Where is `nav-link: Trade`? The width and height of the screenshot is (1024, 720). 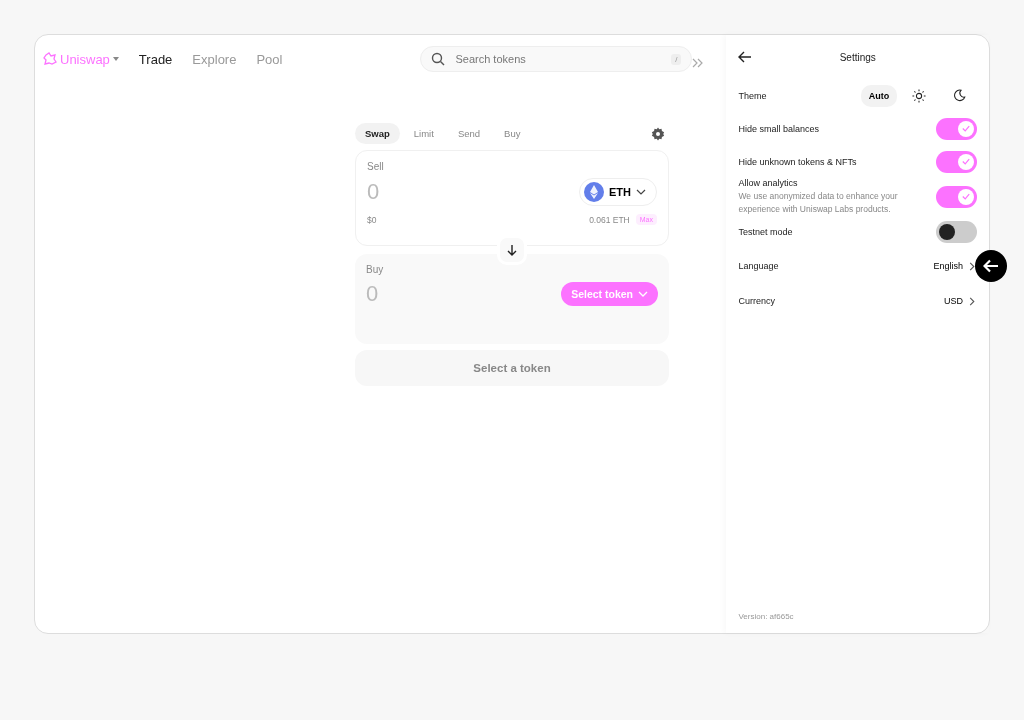
nav-link: Trade is located at coordinates (155, 59).